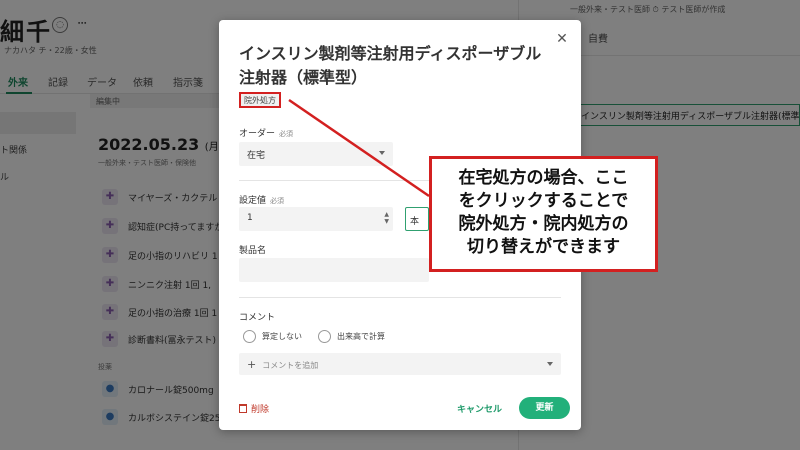 The image size is (800, 450). I want to click on callout-line: 在宅処方の場合、ここ, so click(543, 178).